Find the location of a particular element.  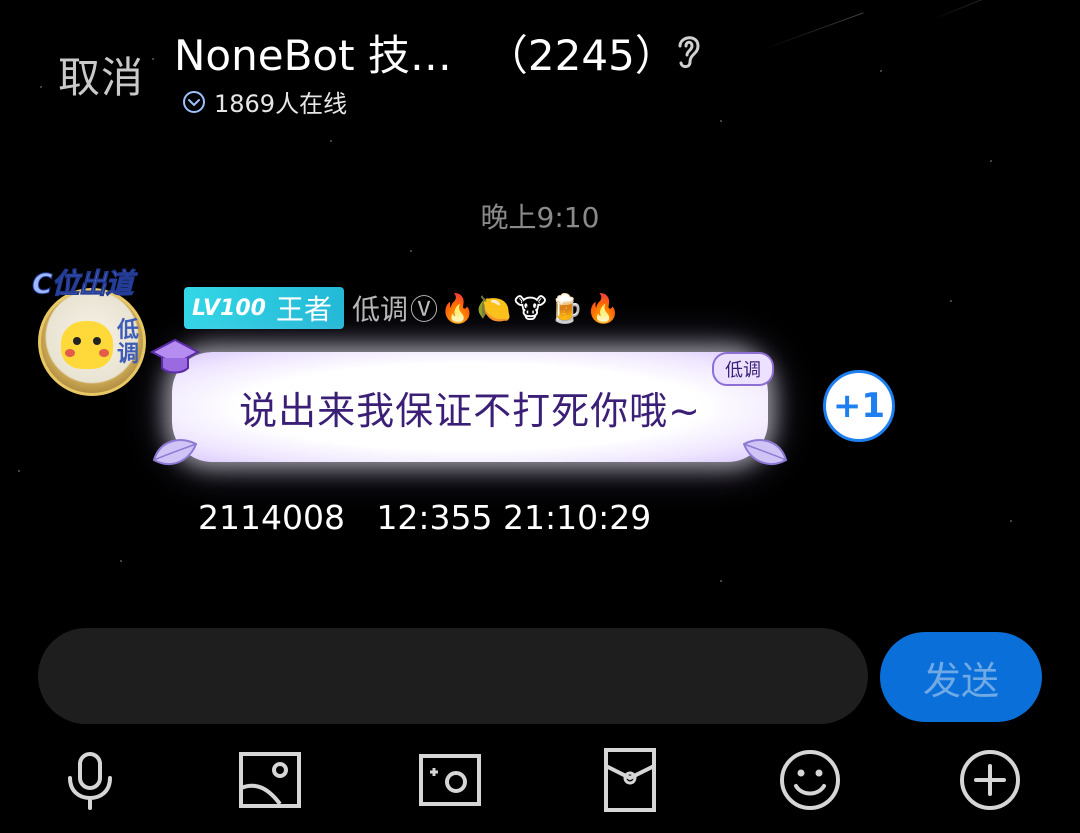

message-text: 说出来我保证不打死你哦~ is located at coordinates (470, 410).